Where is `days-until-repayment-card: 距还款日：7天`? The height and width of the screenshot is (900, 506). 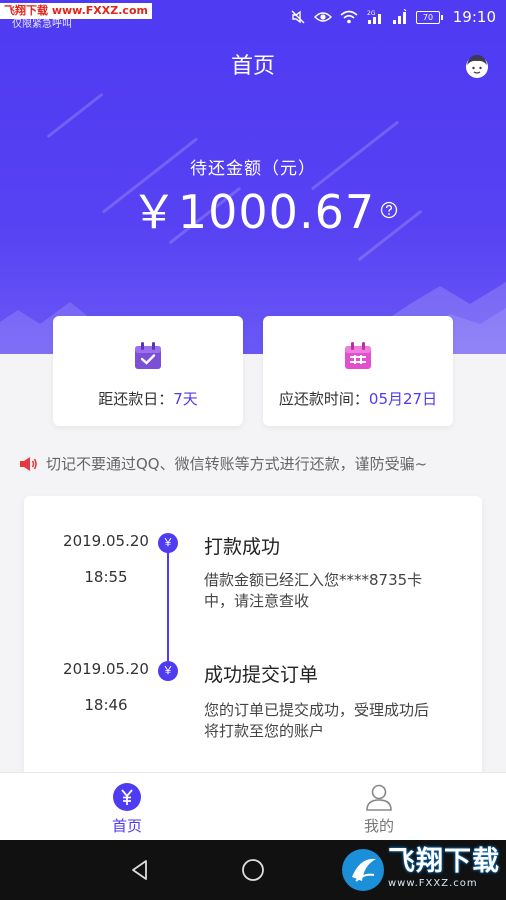 days-until-repayment-card: 距还款日：7天 is located at coordinates (148, 371).